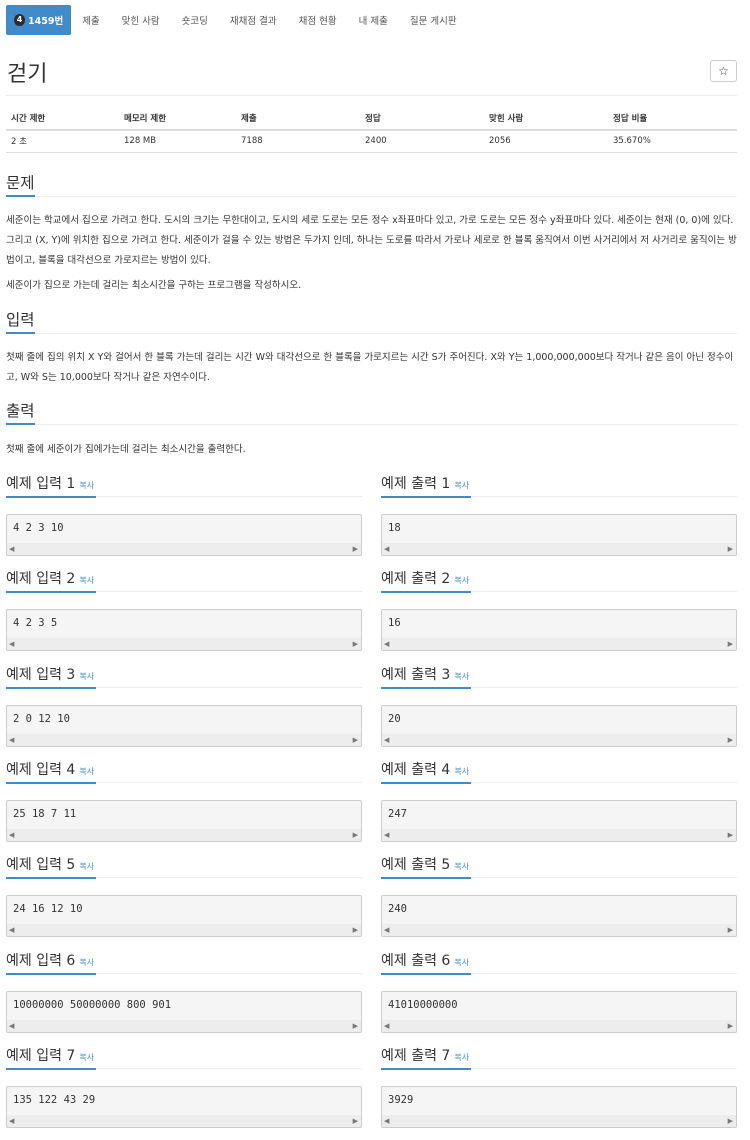  What do you see at coordinates (559, 1107) in the screenshot?
I see `sample-output-box-7: 3929 ◀ ▶` at bounding box center [559, 1107].